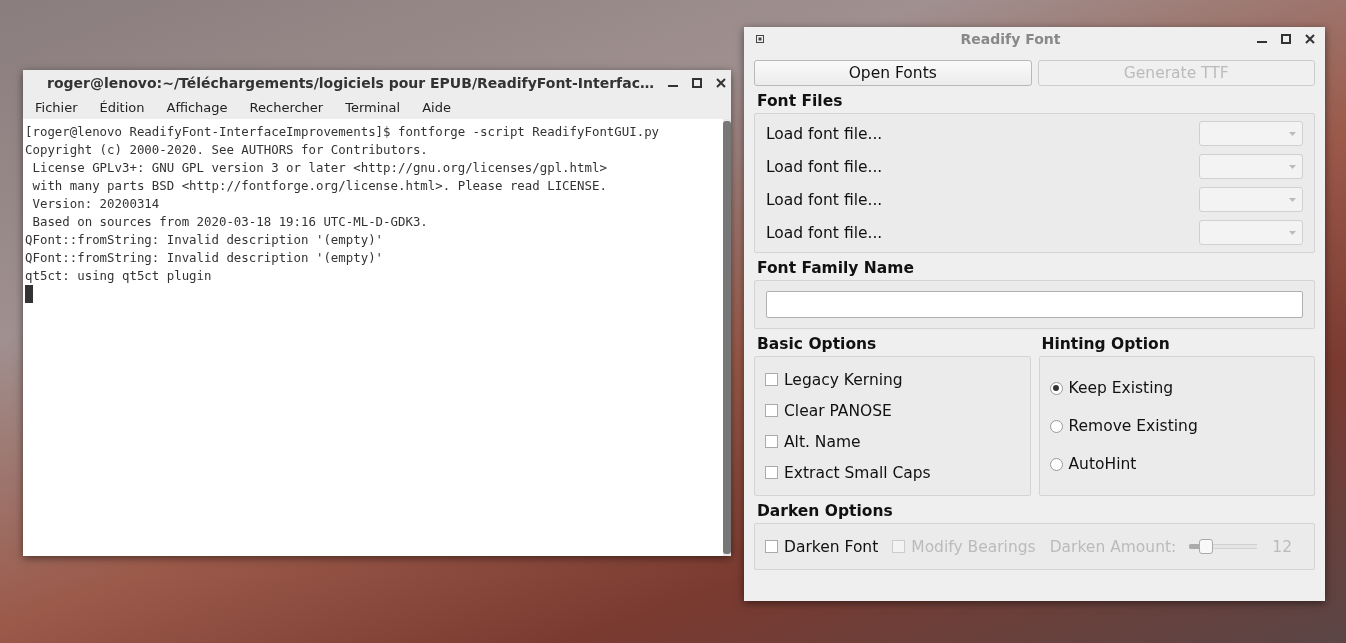 Image resolution: width=1346 pixels, height=643 pixels. I want to click on section-heading: Hinting Option, so click(1106, 344).